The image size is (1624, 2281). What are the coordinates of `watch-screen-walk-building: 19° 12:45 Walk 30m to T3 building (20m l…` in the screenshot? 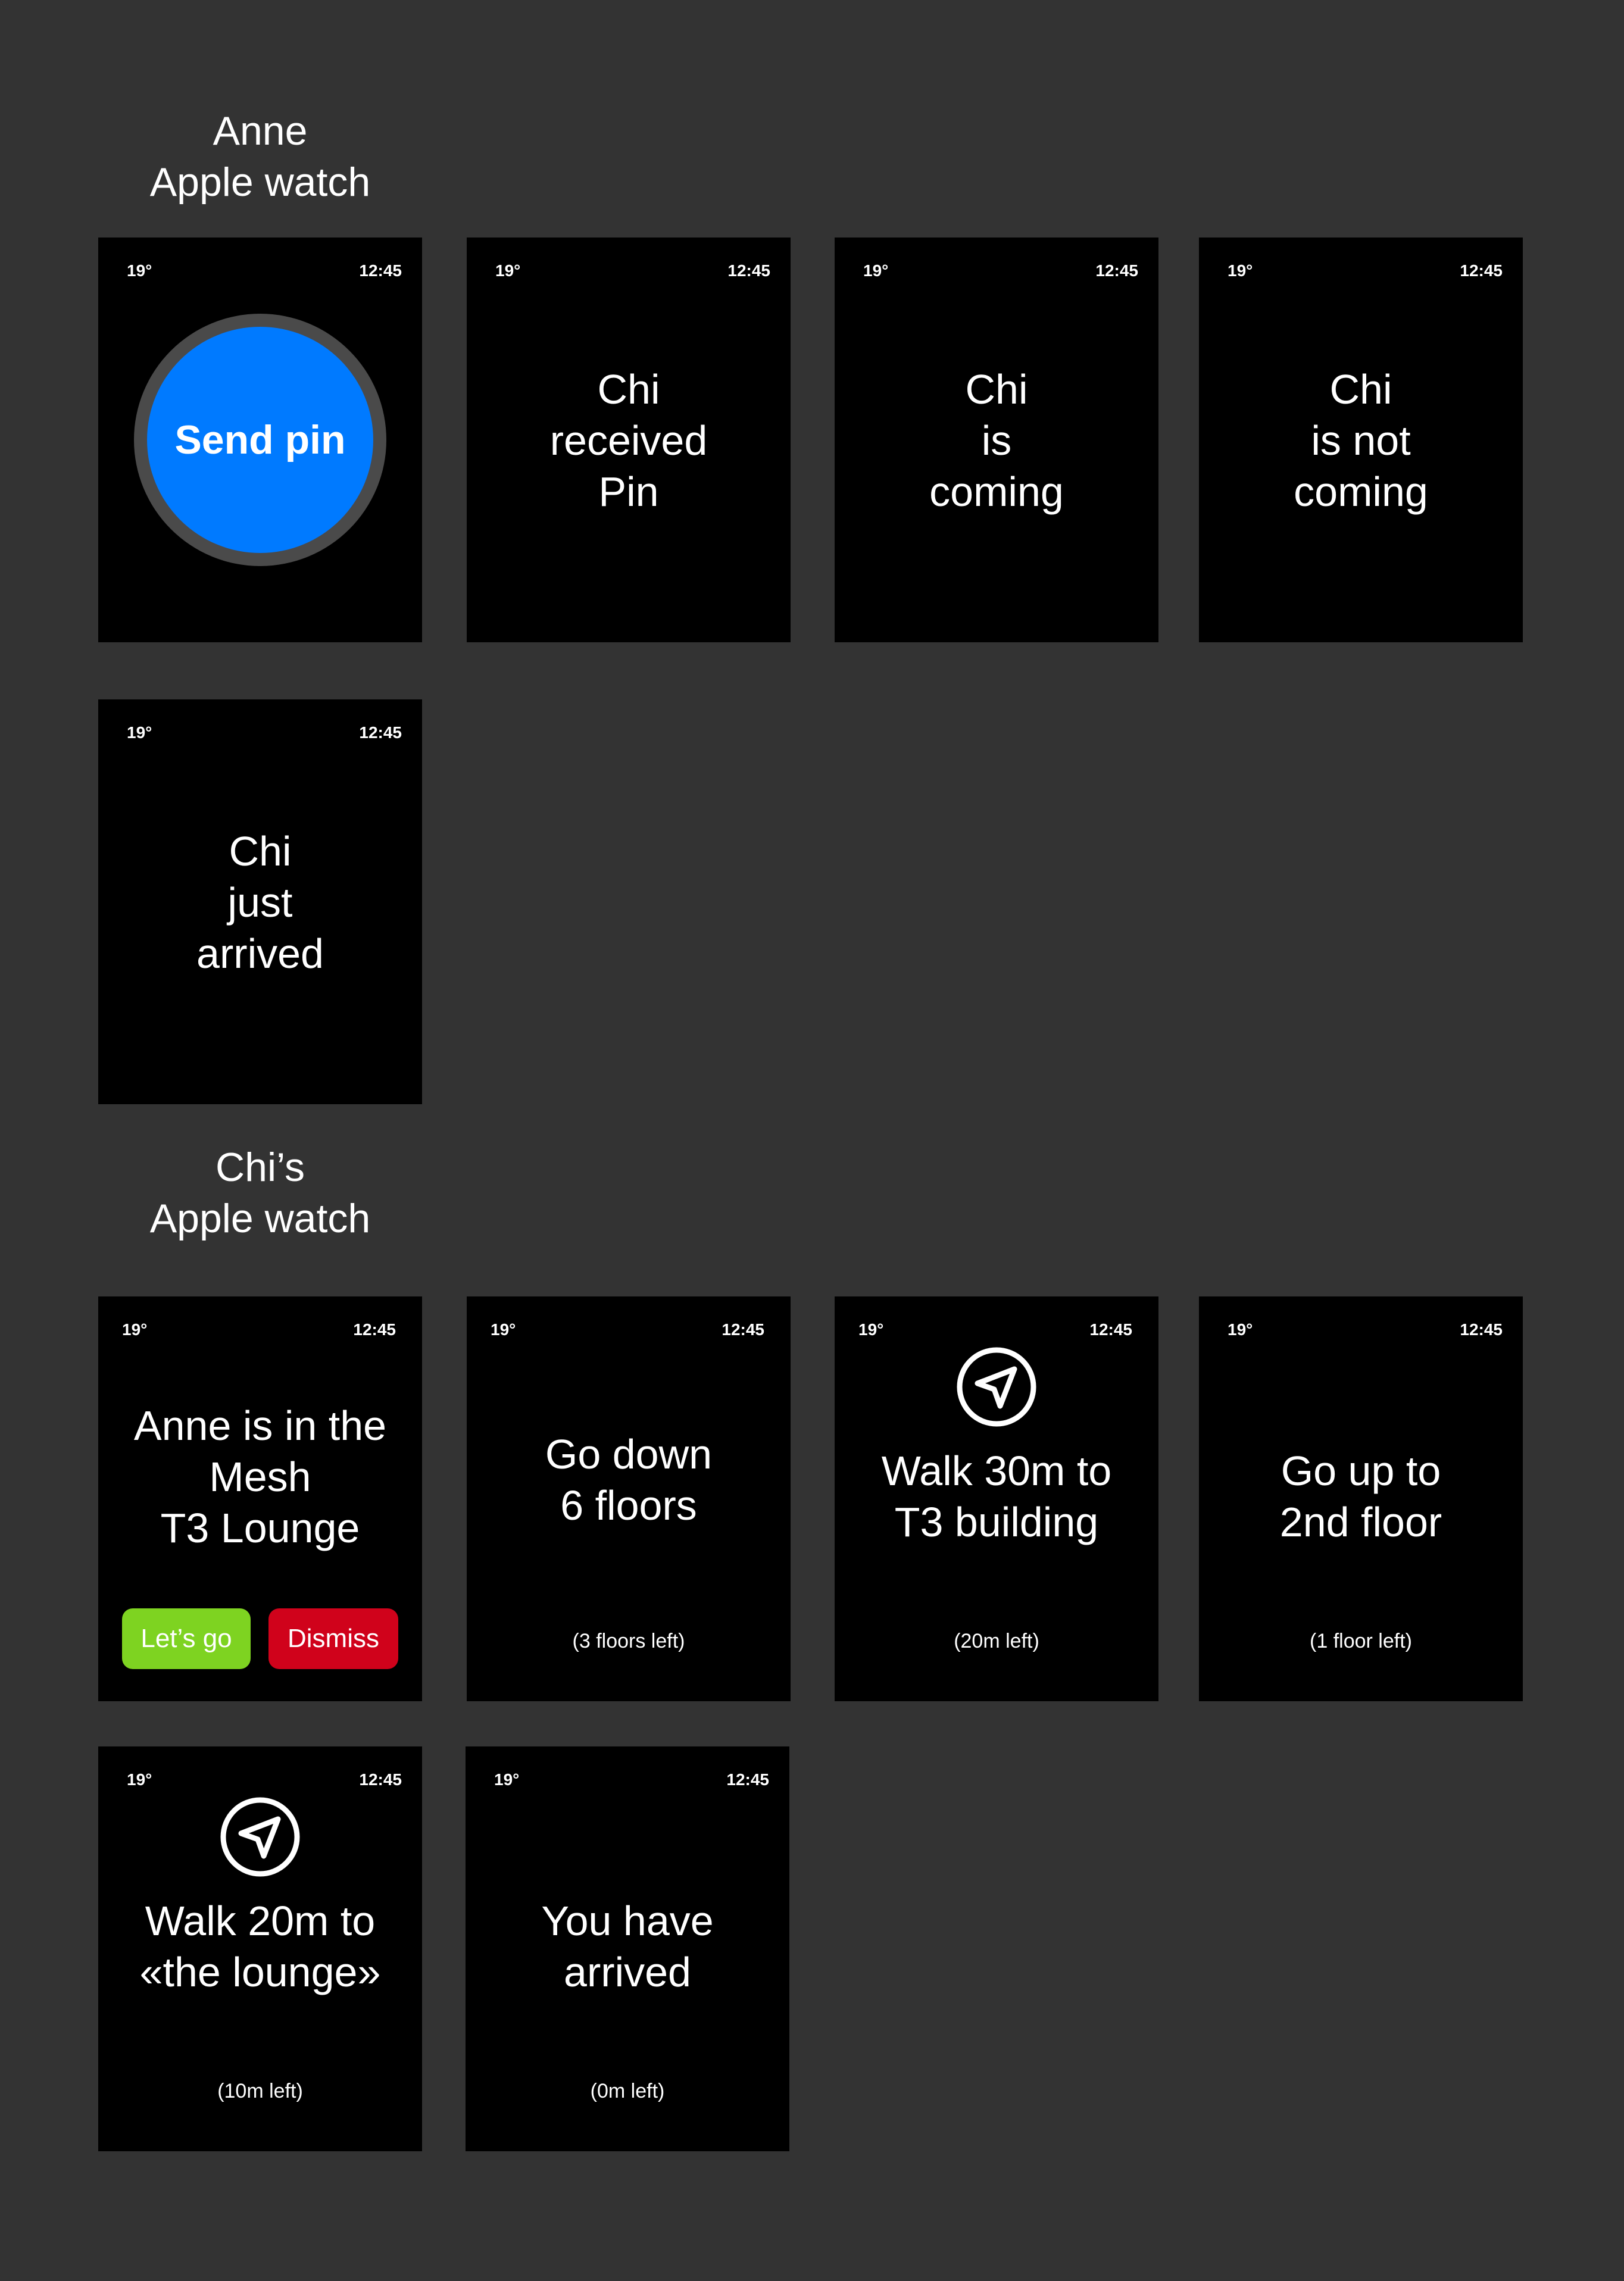 It's located at (996, 1498).